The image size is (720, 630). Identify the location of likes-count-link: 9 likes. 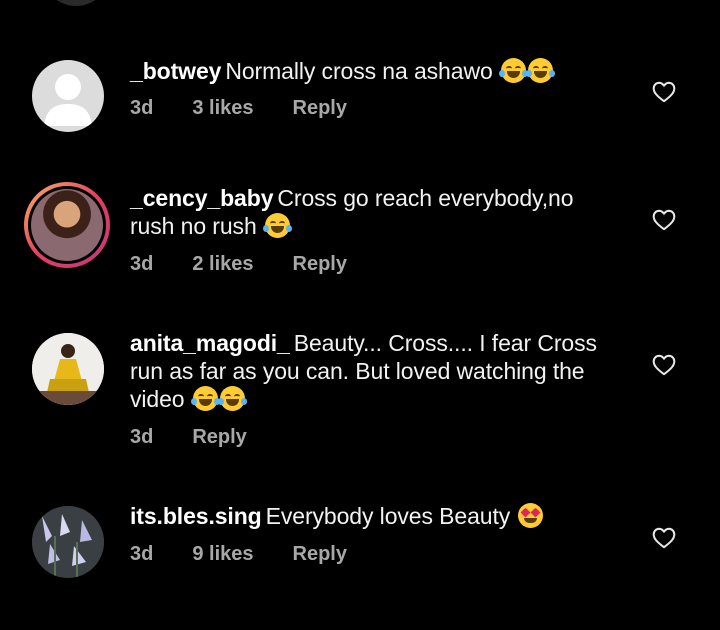
(222, 554).